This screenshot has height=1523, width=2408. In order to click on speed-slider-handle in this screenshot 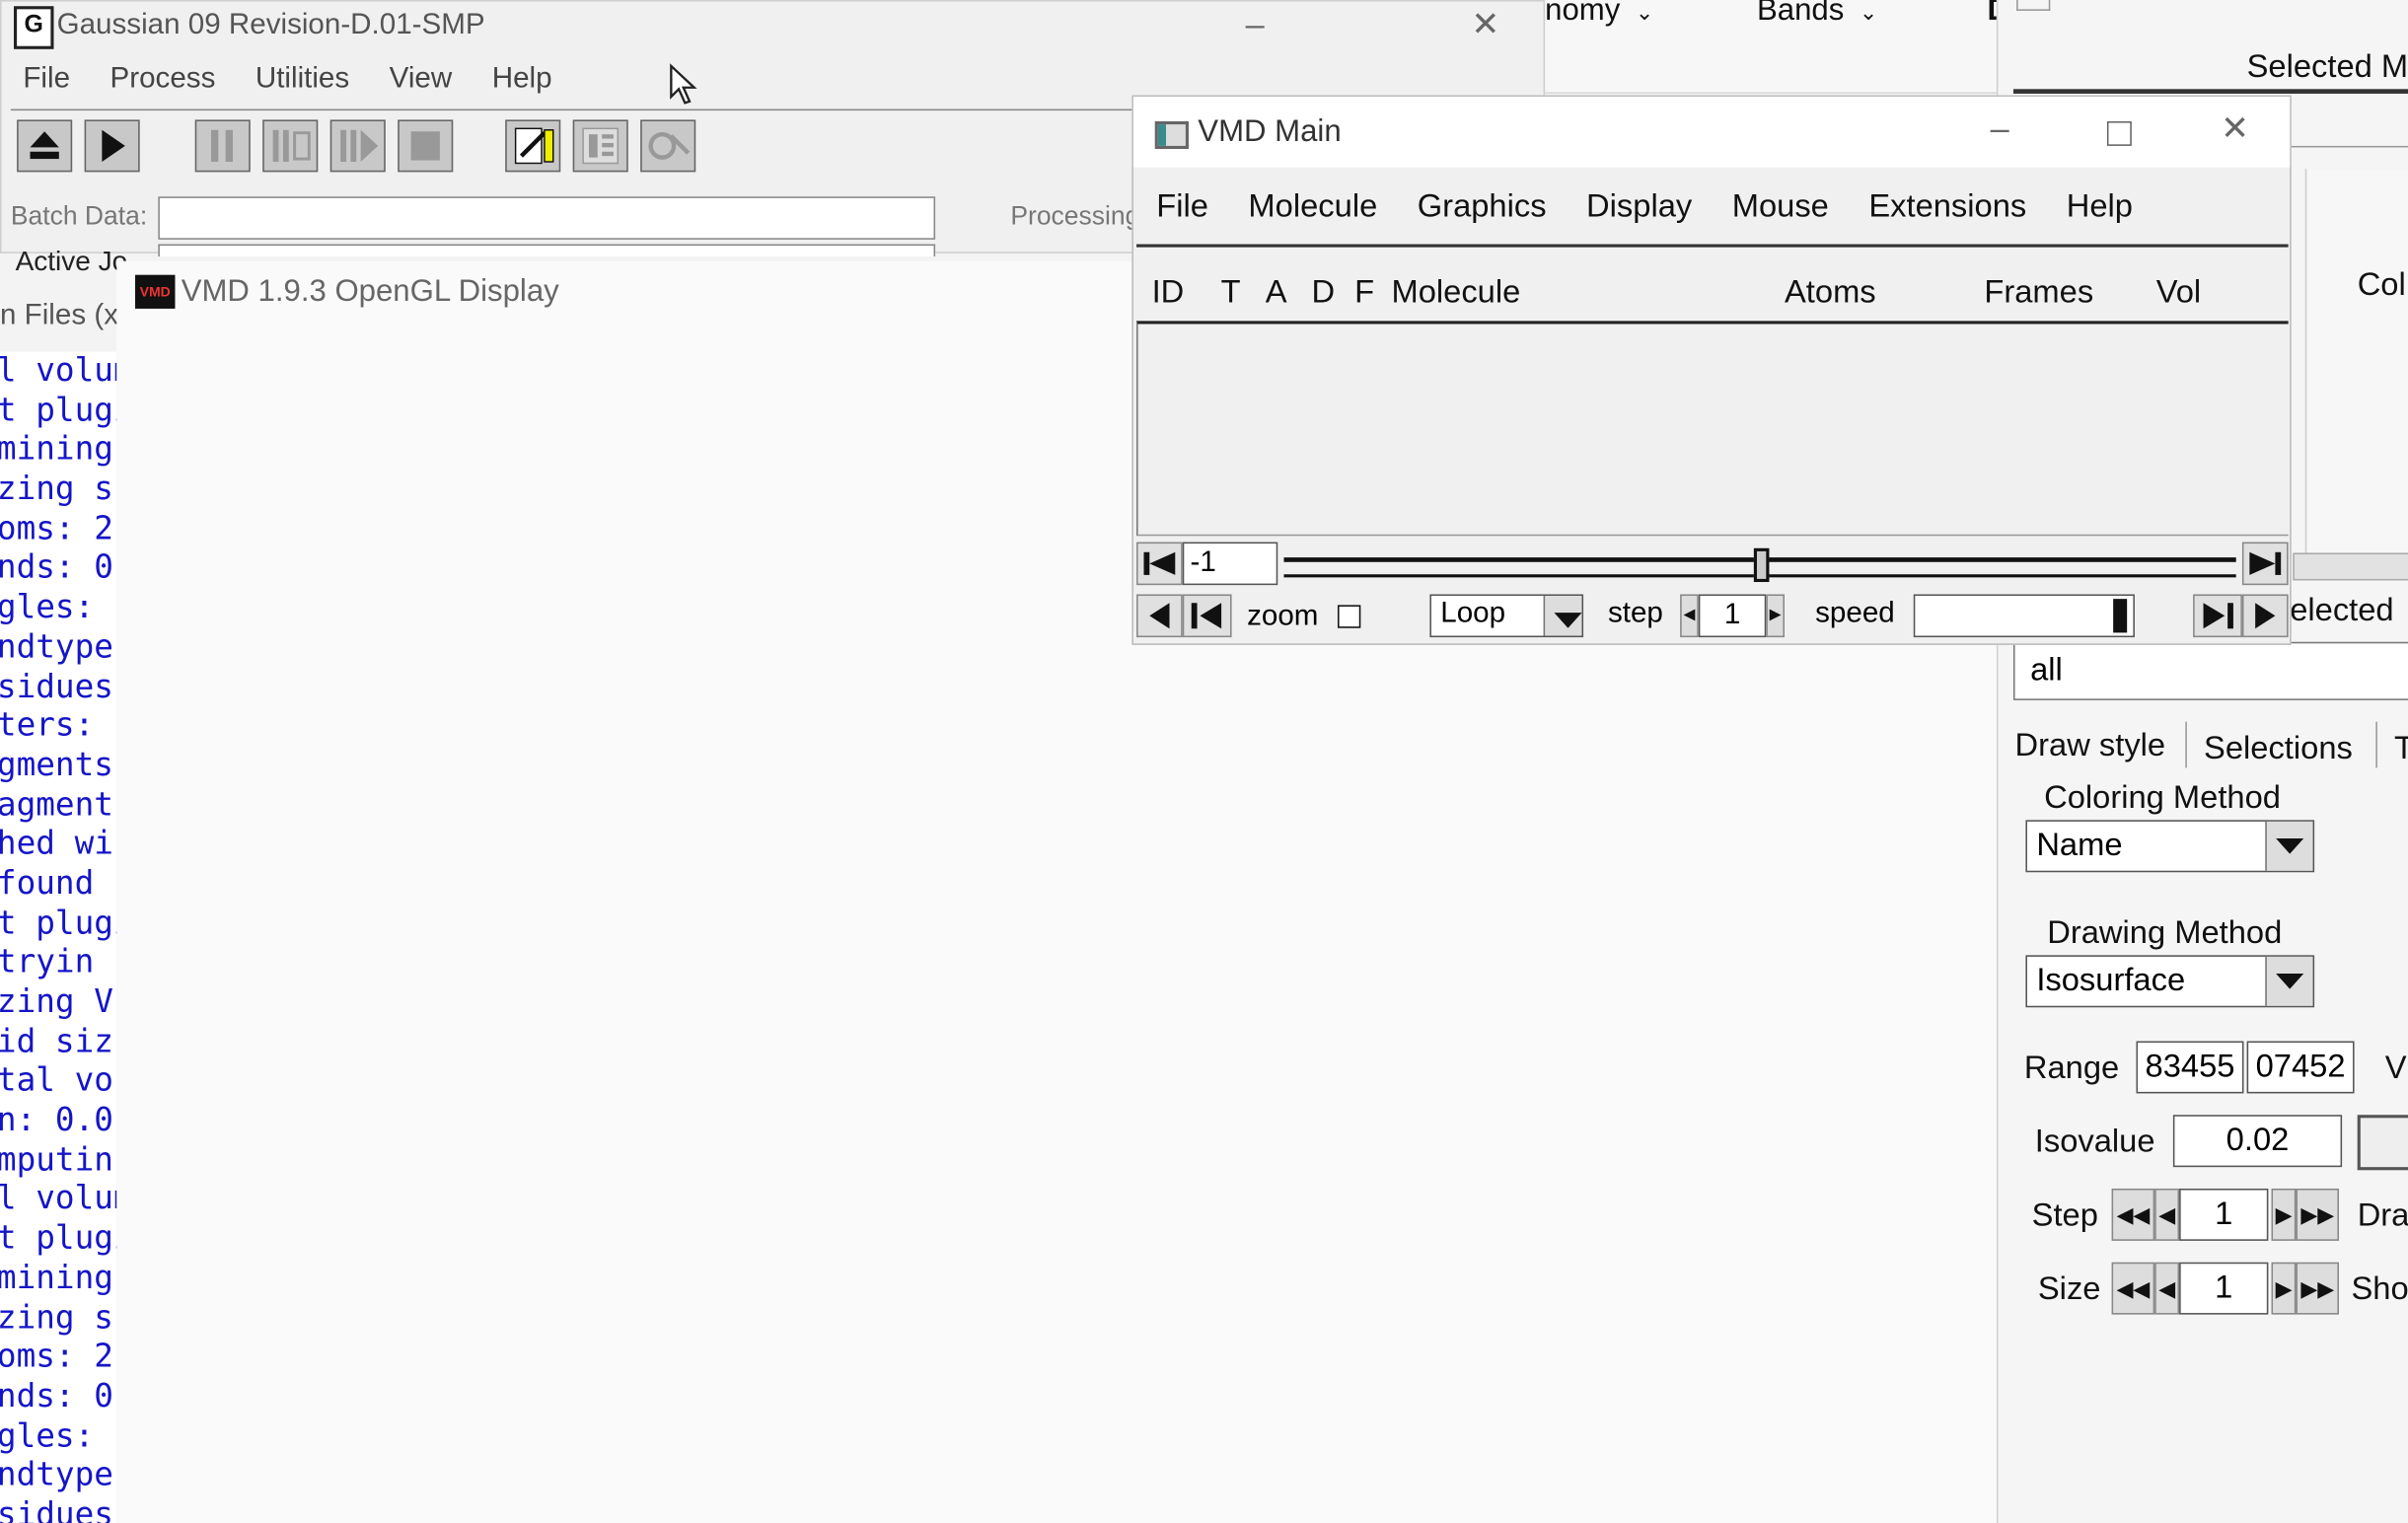, I will do `click(2120, 616)`.